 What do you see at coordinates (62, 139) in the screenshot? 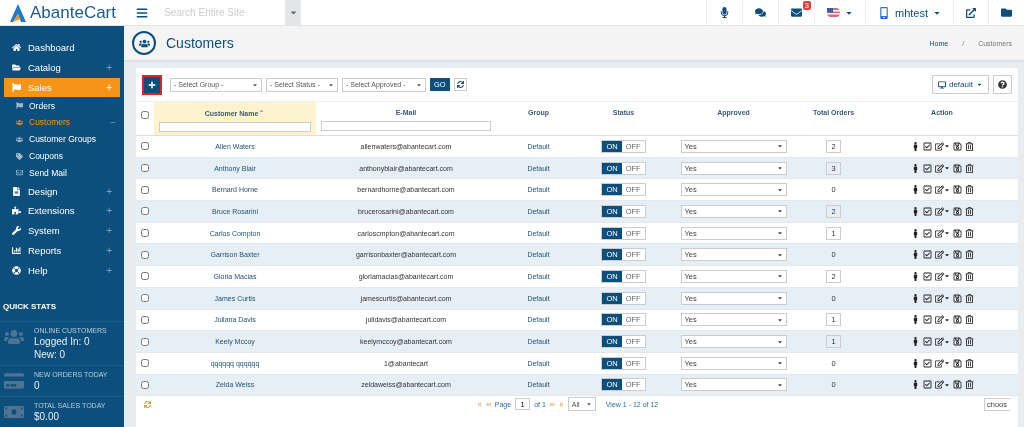
I see `sidebar-subitem: Customer Groups` at bounding box center [62, 139].